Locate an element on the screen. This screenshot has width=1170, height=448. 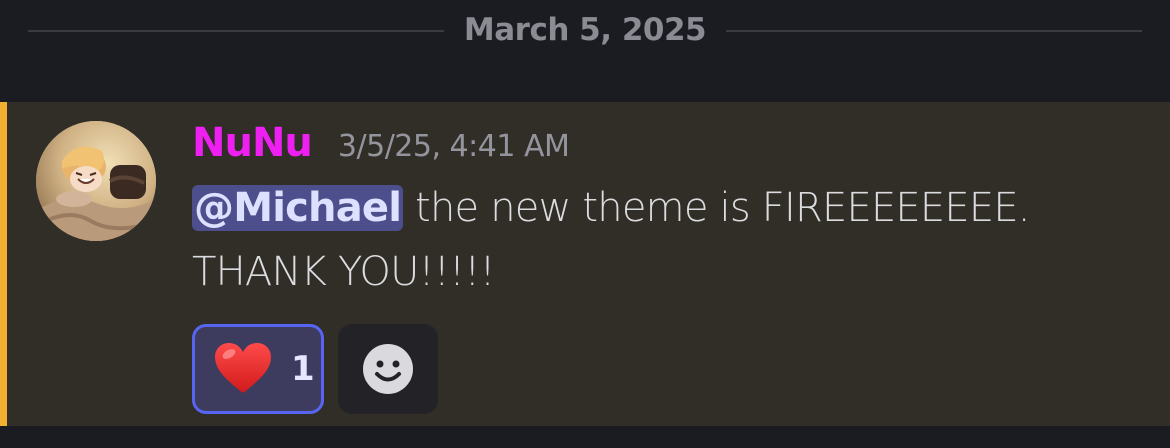
smile-icon is located at coordinates (388, 369).